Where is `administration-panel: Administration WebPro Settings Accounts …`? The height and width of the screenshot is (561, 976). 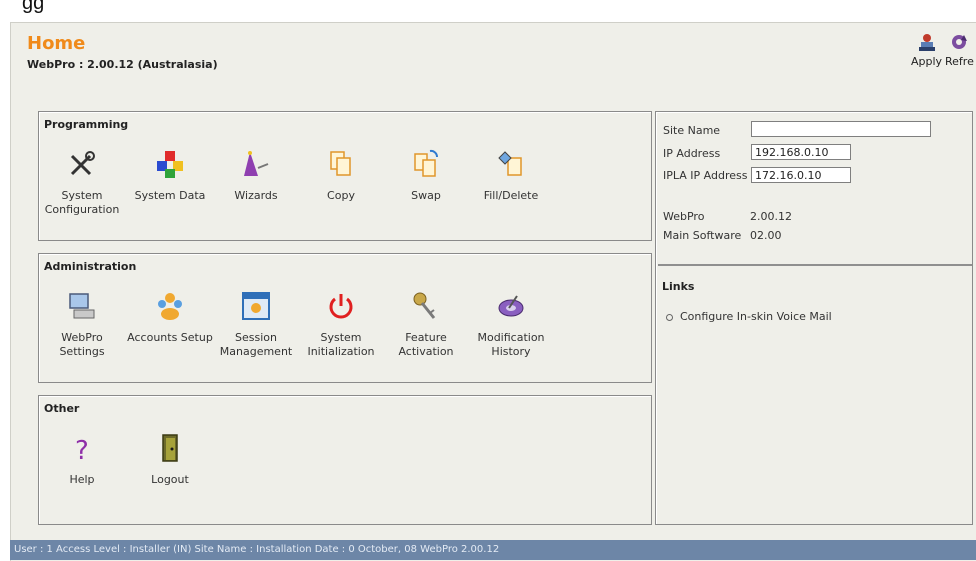 administration-panel: Administration WebPro Settings Accounts … is located at coordinates (345, 318).